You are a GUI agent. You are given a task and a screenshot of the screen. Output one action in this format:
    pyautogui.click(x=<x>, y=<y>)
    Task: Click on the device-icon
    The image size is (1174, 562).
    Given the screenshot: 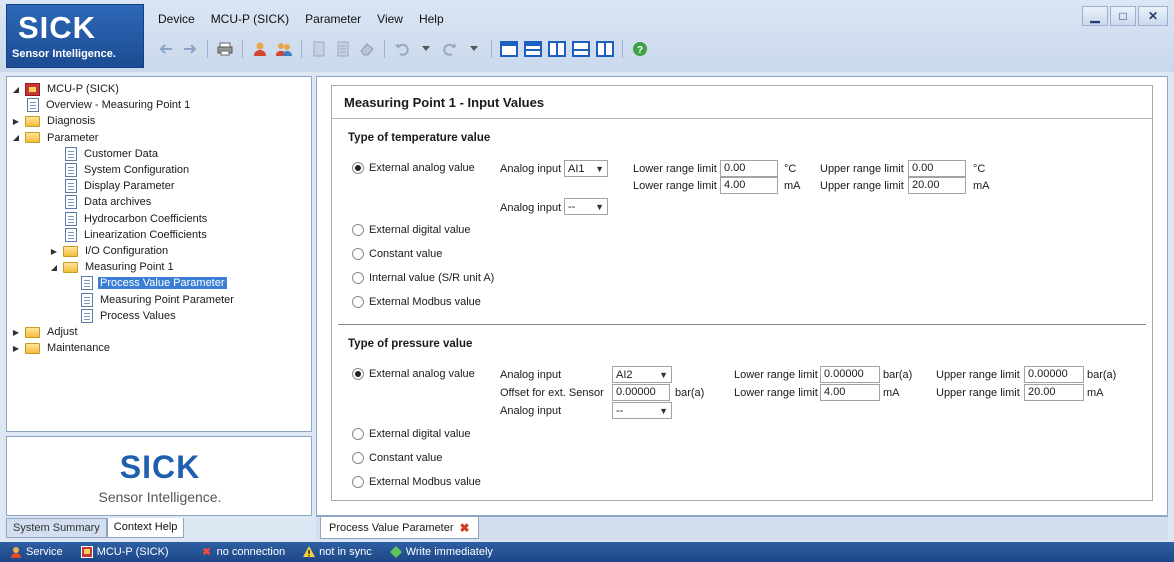 What is the action you would take?
    pyautogui.click(x=32, y=89)
    